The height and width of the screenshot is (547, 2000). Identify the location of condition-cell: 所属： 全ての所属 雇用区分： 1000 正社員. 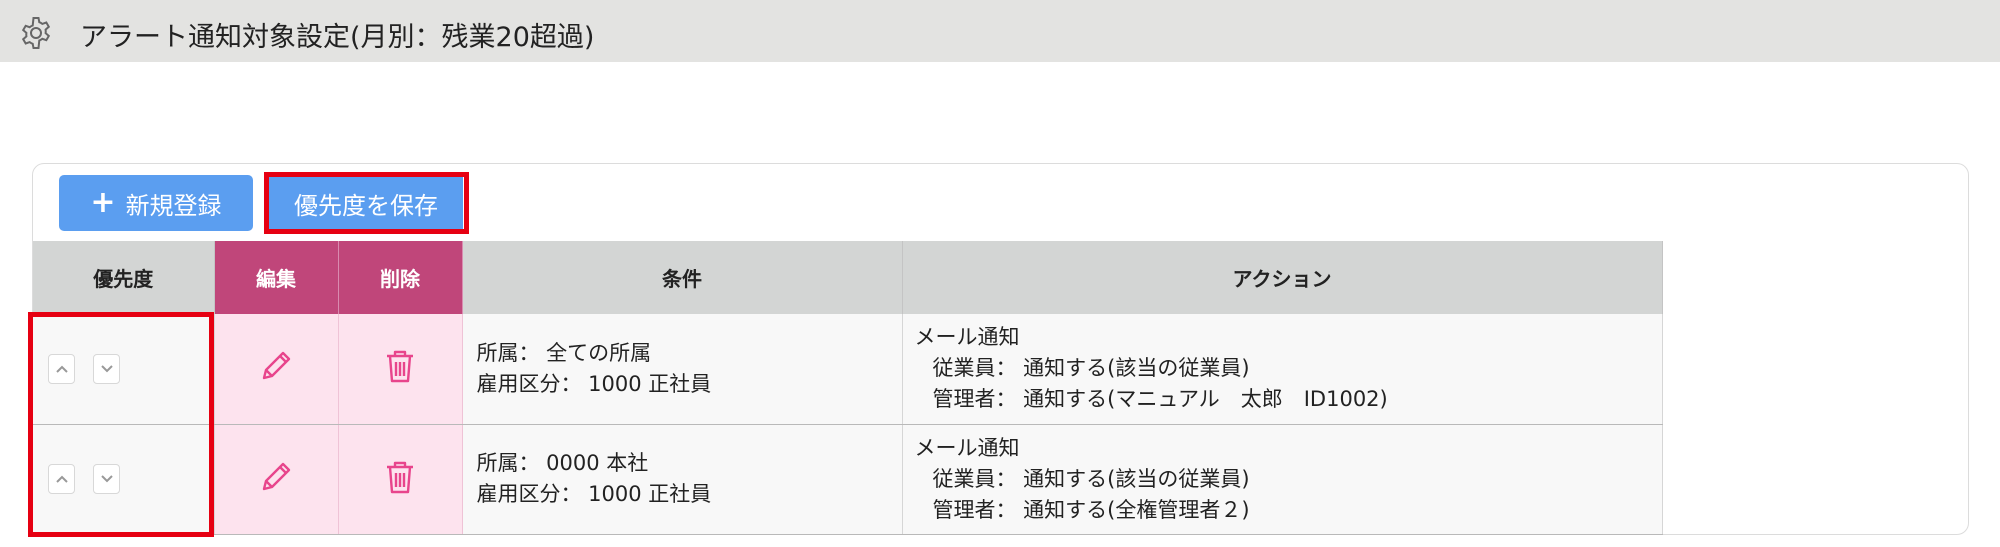
(682, 369).